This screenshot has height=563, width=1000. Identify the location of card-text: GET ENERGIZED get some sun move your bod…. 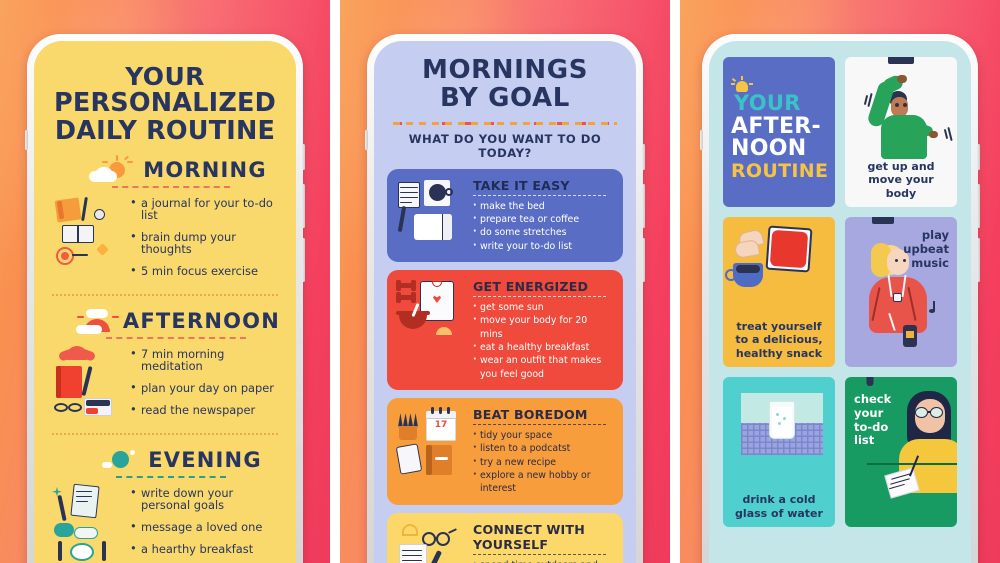
(542, 330).